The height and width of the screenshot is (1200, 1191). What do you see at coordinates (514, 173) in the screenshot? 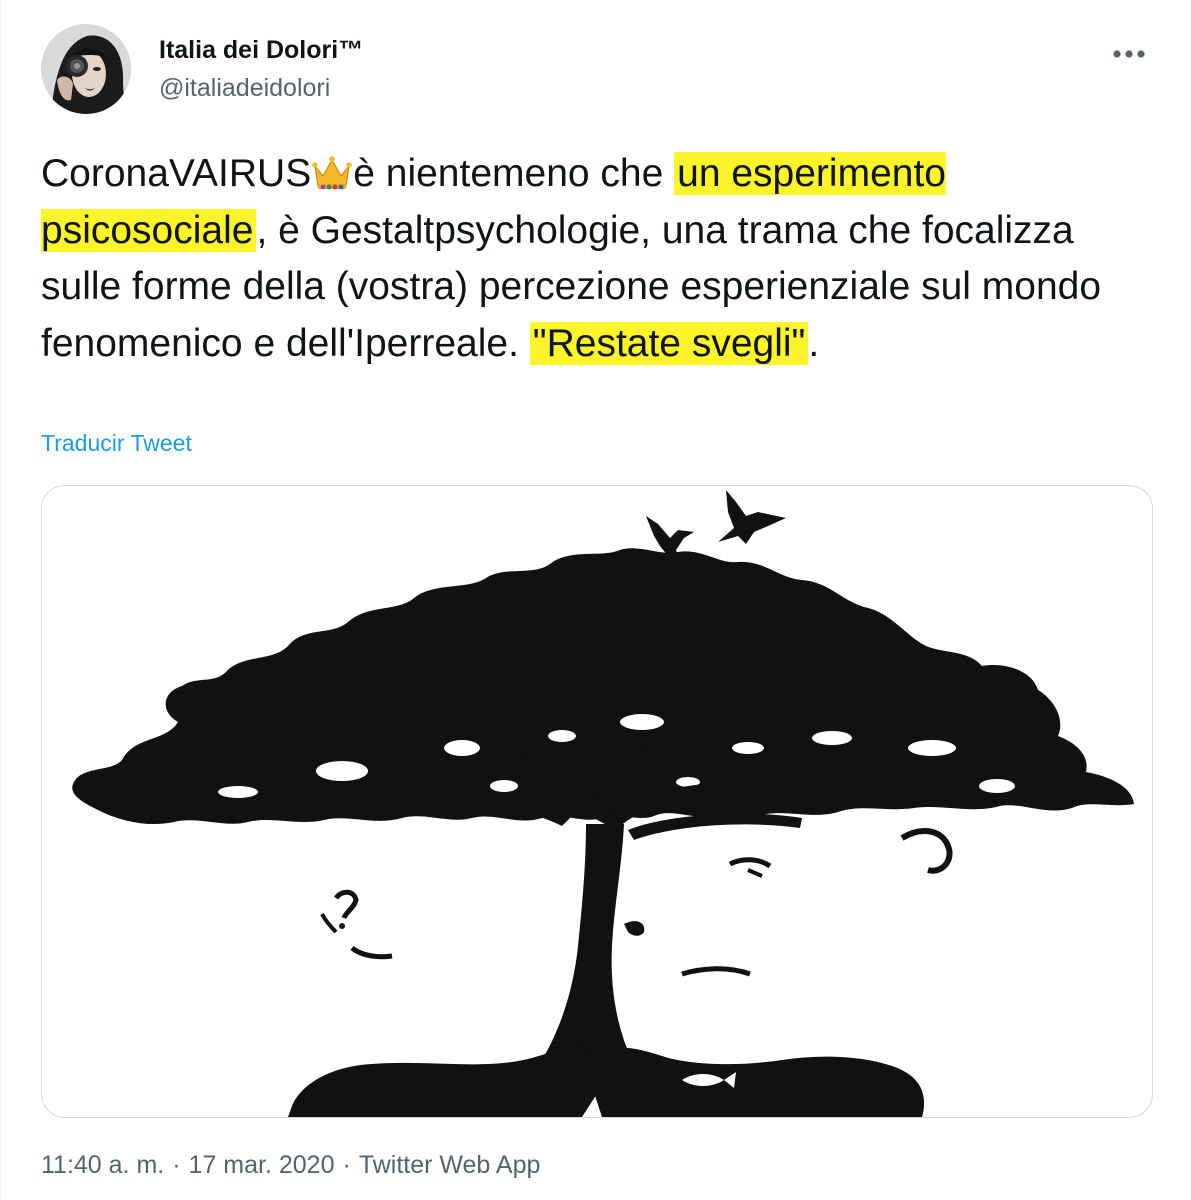
I see `tweet-text-segment: è nientemeno che` at bounding box center [514, 173].